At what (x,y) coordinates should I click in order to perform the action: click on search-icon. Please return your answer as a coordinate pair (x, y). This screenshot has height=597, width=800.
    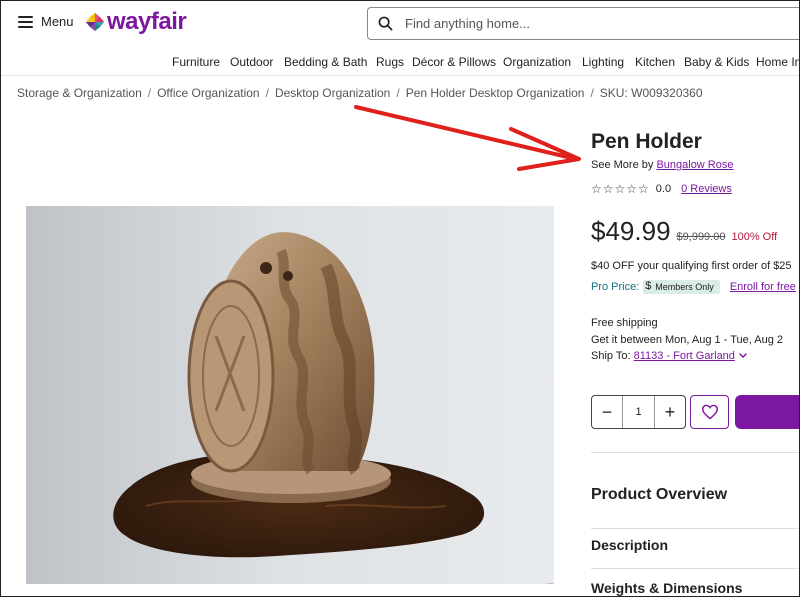
    Looking at the image, I should click on (385, 23).